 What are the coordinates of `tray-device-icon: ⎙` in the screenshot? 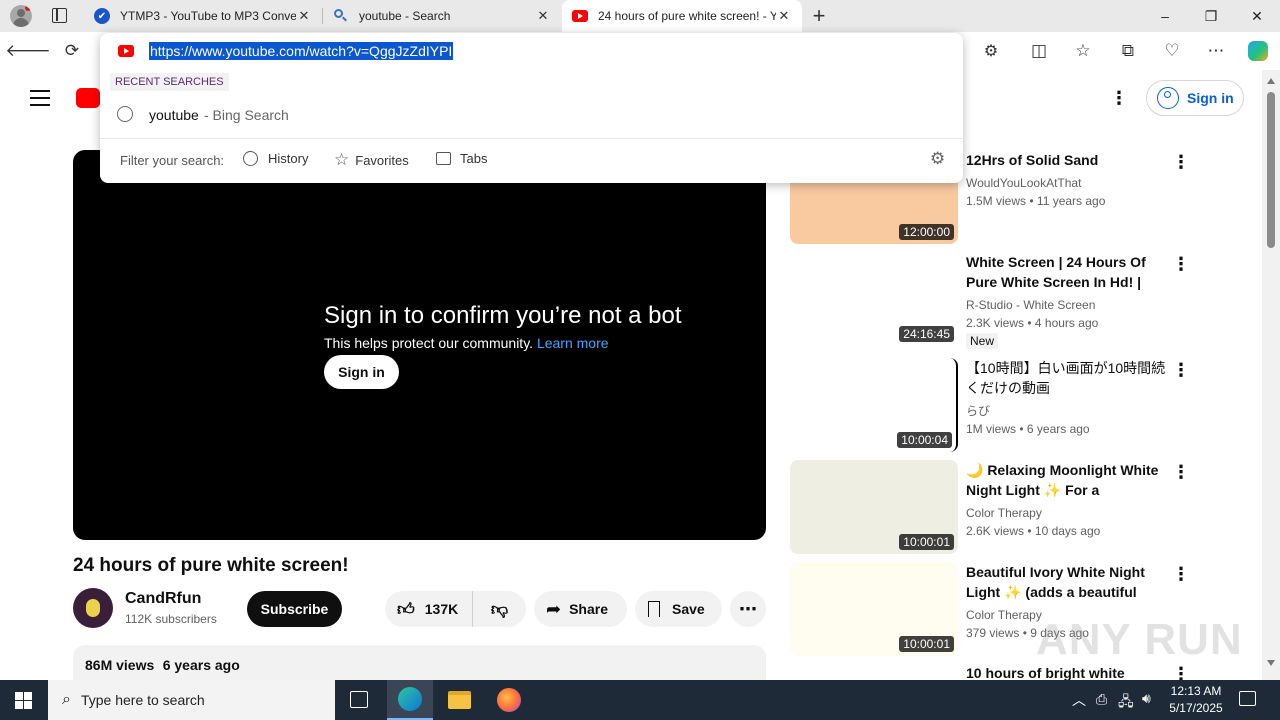 It's located at (1101, 699).